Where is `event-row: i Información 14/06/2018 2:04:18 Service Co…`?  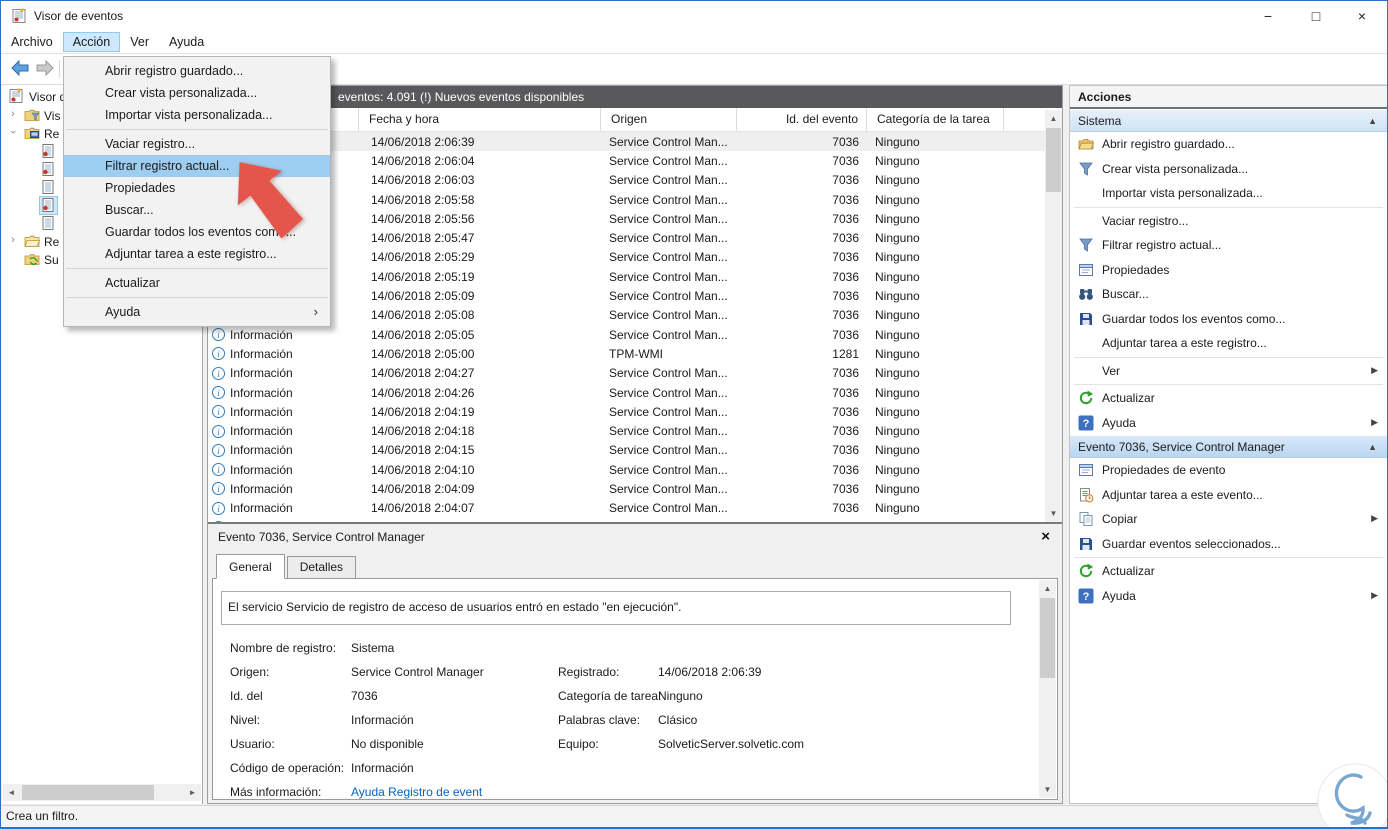
event-row: i Información 14/06/2018 2:04:18 Service Co… is located at coordinates (626, 430).